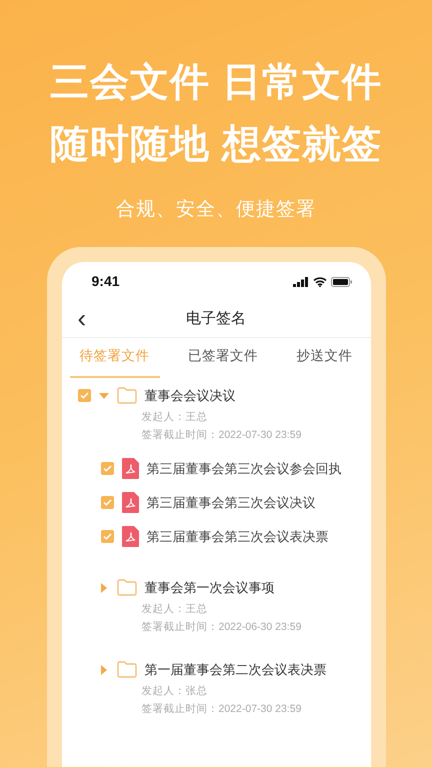 Image resolution: width=432 pixels, height=768 pixels. Describe the element at coordinates (190, 396) in the screenshot. I see `folder-title: 董事会会议决议` at that location.